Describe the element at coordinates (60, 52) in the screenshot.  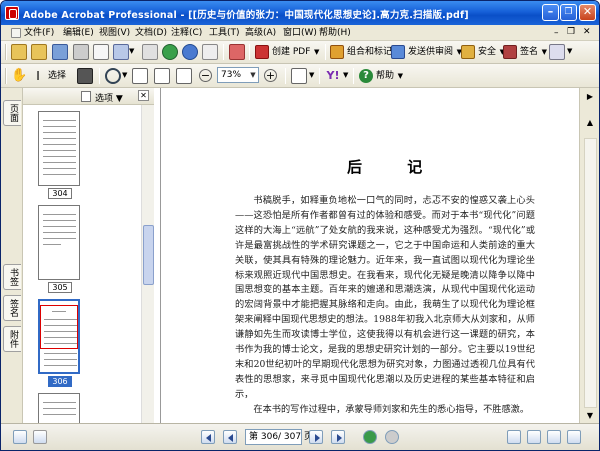
I see `save-icon` at that location.